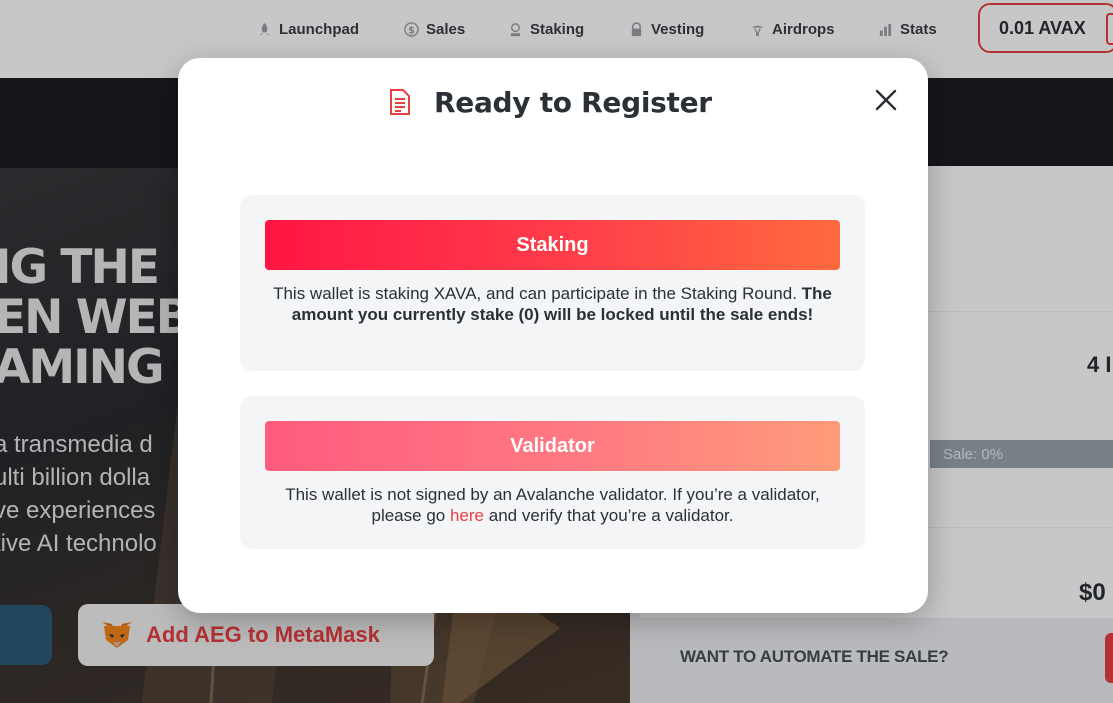 The width and height of the screenshot is (1113, 703). I want to click on modal-header: Ready to Register, so click(553, 102).